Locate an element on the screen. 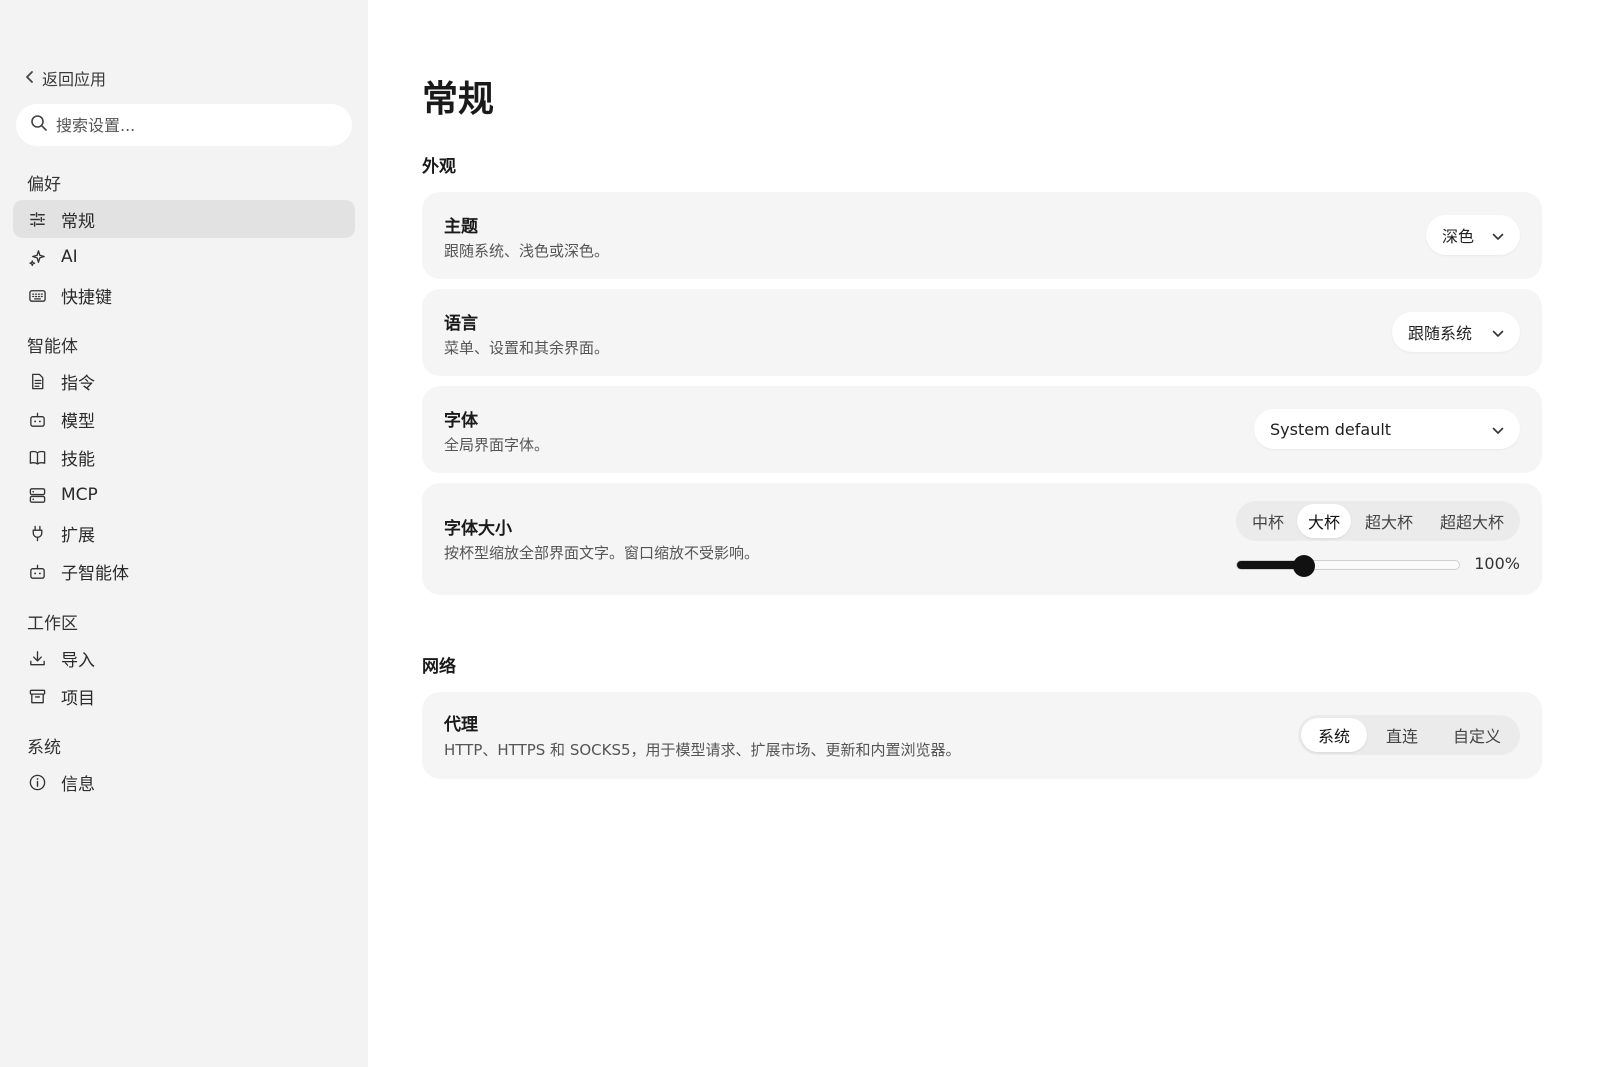 Image resolution: width=1600 pixels, height=1067 pixels. theme-label: 主题 is located at coordinates (461, 227).